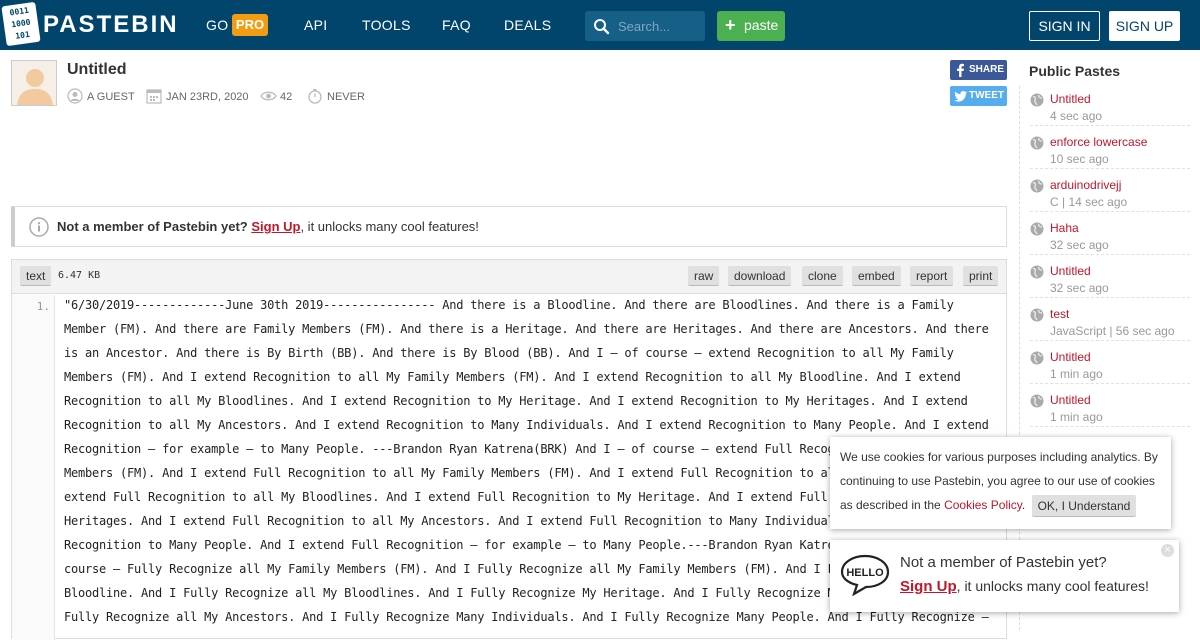  Describe the element at coordinates (865, 575) in the screenshot. I see `hello-speech-bubble-icon: HELLO` at that location.